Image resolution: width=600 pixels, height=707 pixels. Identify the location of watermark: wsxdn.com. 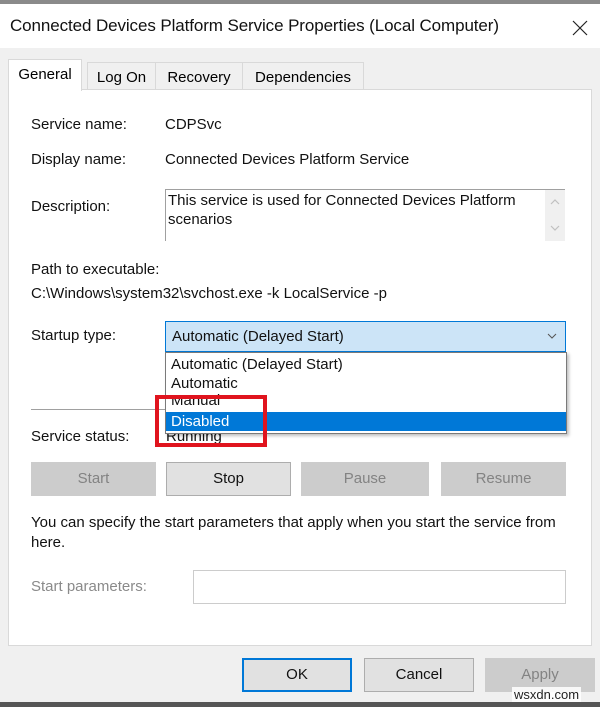
(547, 694).